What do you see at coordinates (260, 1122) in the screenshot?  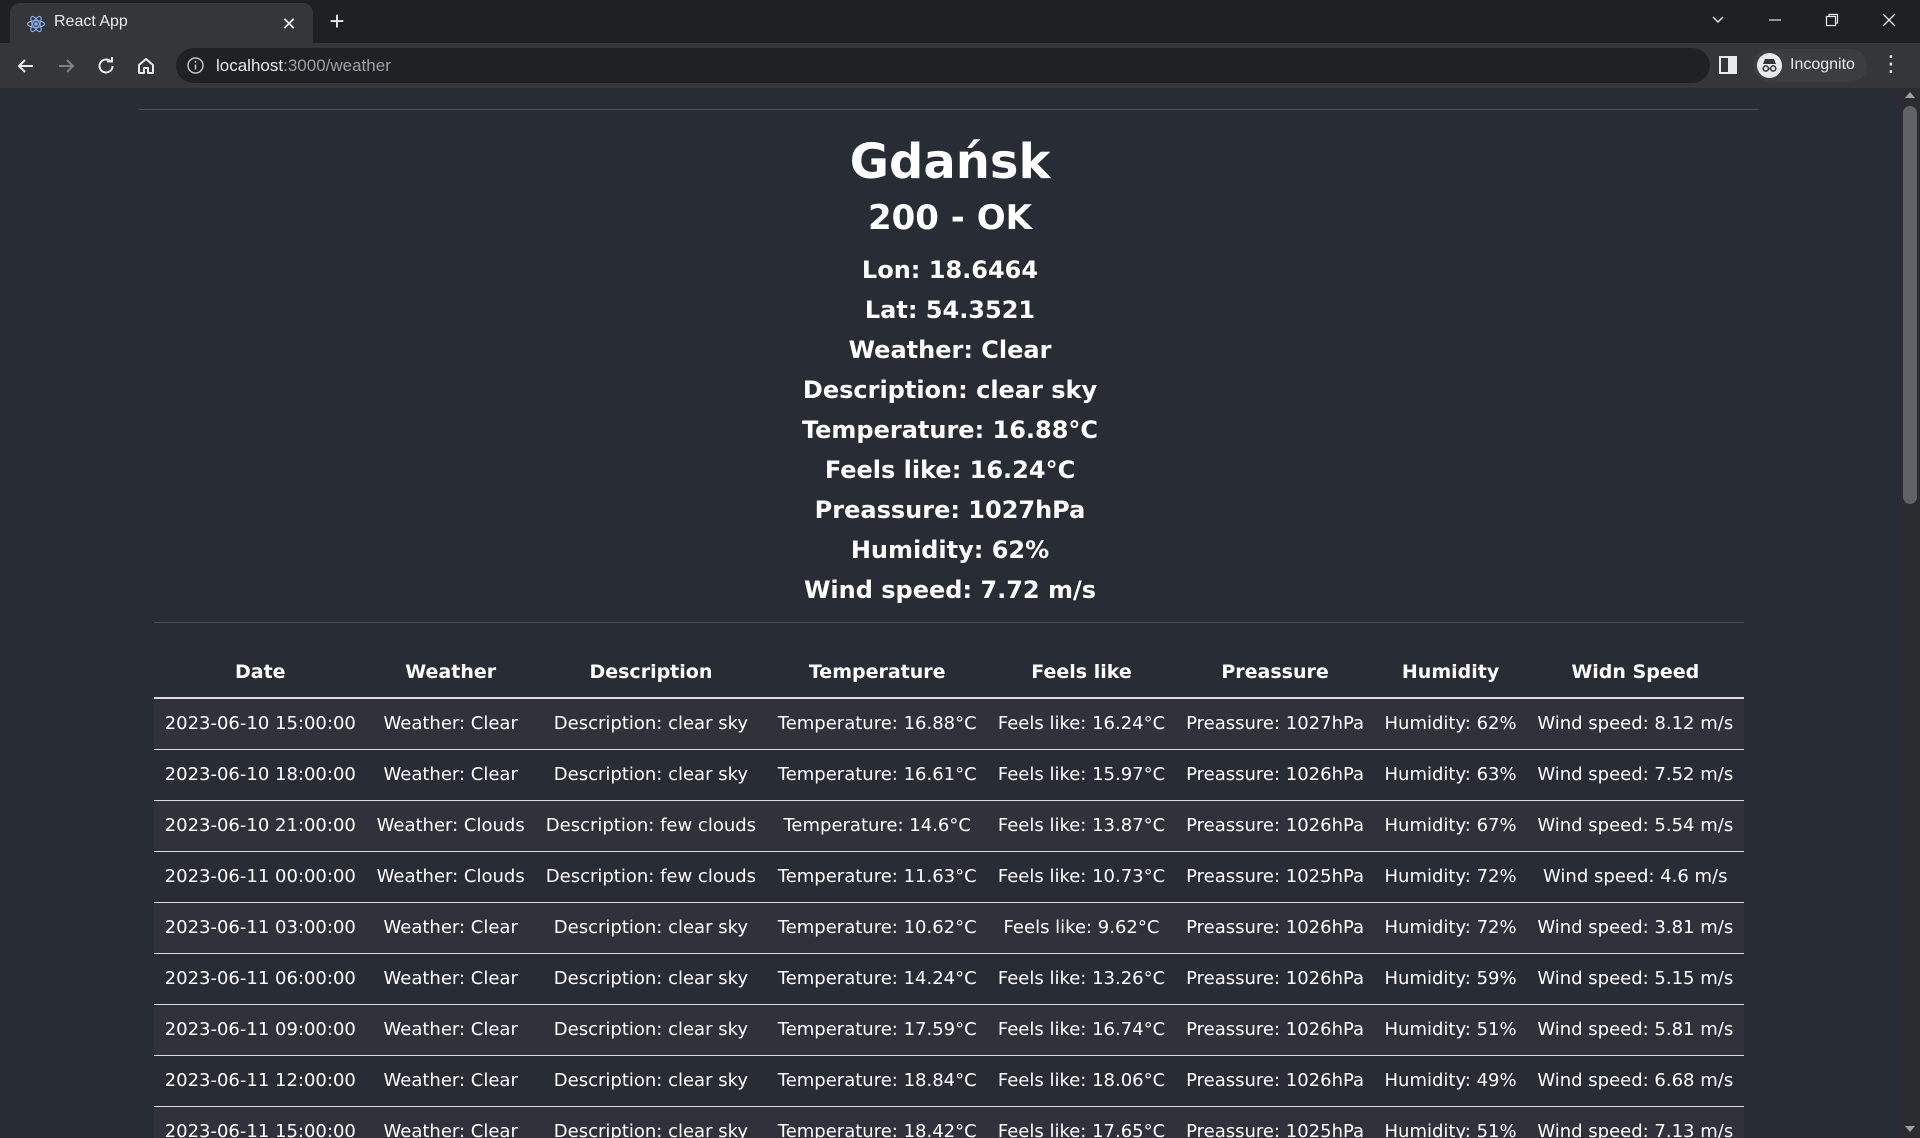 I see `date-cell: 2023-06-11 15:00:00` at bounding box center [260, 1122].